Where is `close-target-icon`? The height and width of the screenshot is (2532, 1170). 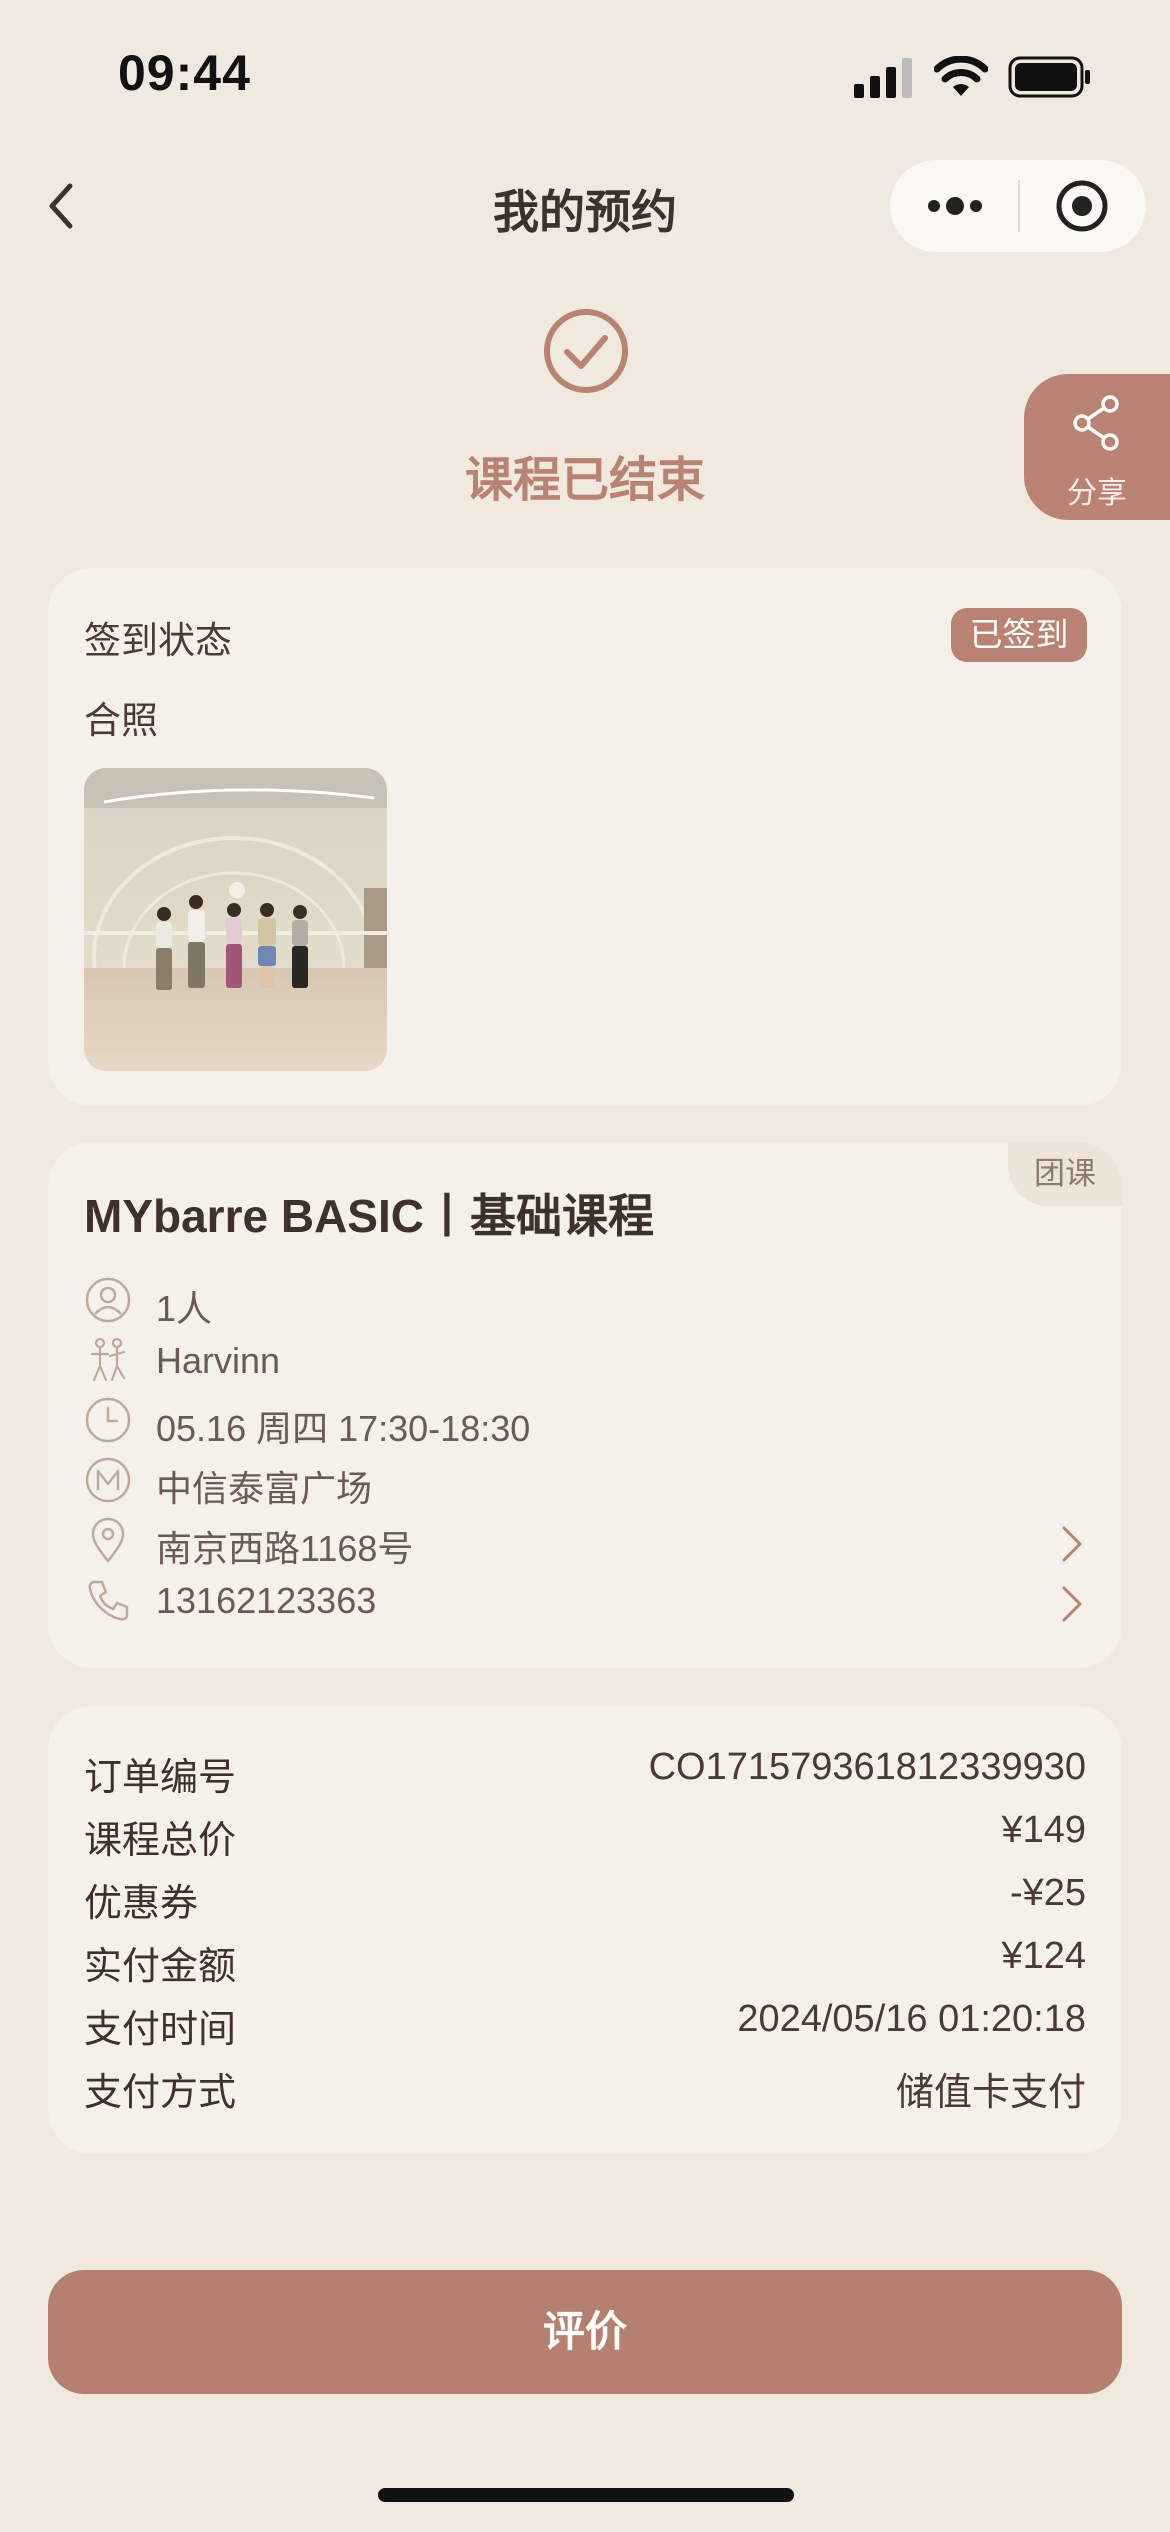 close-target-icon is located at coordinates (1082, 206).